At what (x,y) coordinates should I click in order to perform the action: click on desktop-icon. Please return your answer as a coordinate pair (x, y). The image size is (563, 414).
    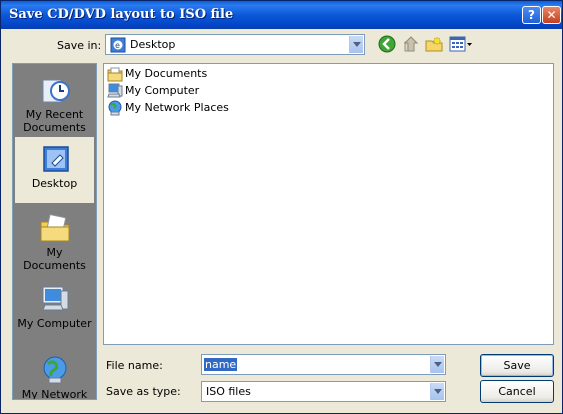
    Looking at the image, I should click on (56, 159).